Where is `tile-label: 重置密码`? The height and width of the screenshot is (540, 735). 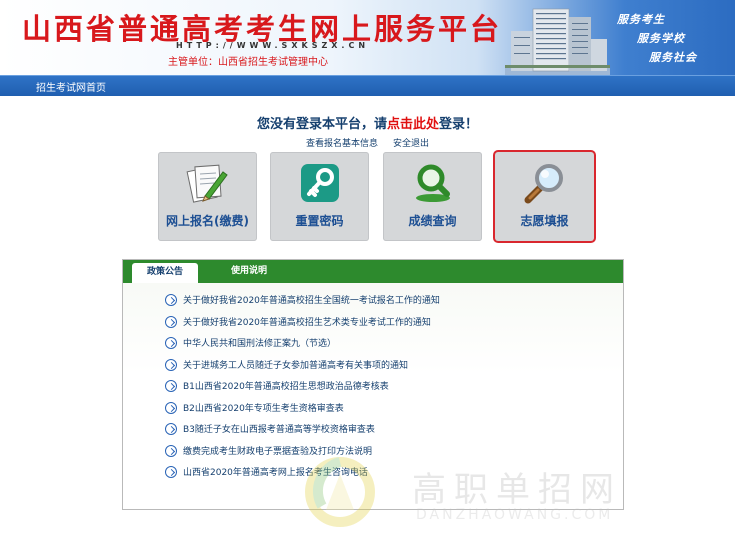 tile-label: 重置密码 is located at coordinates (319, 221).